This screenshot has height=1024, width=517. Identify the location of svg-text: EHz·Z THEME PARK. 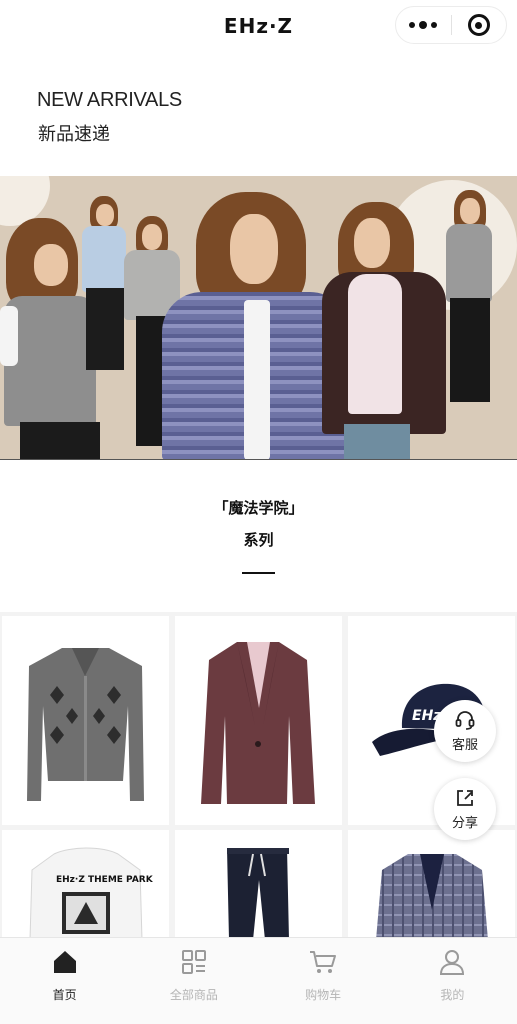
(105, 880).